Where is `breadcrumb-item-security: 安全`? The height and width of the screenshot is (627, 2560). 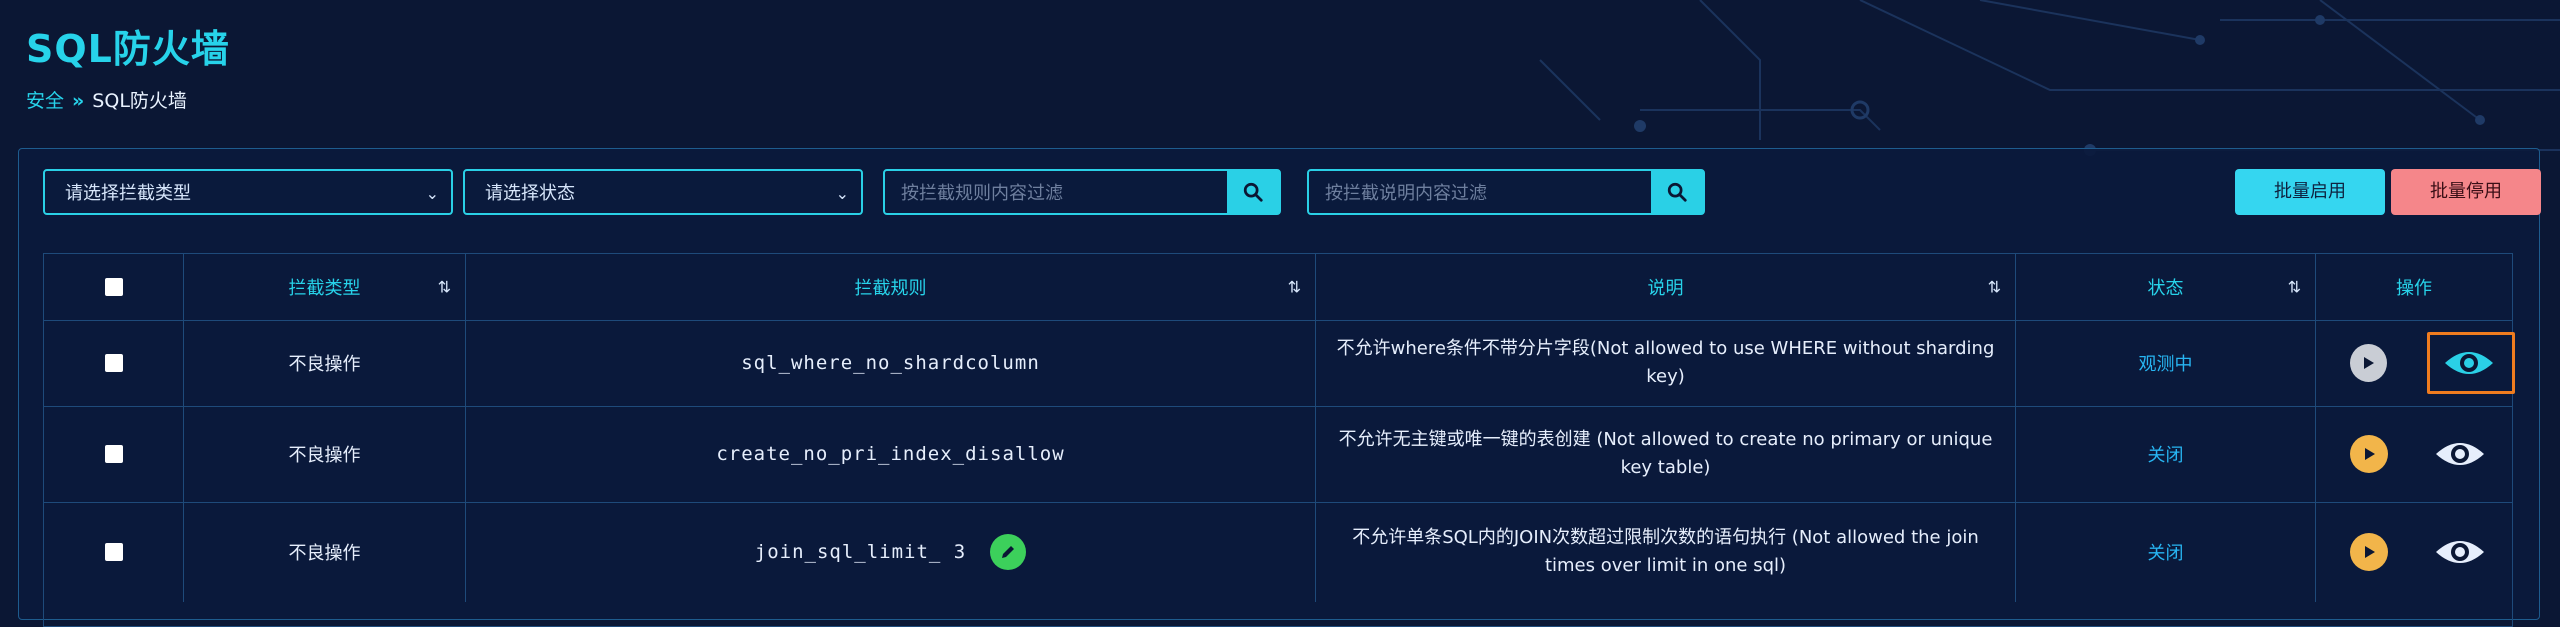 breadcrumb-item-security: 安全 is located at coordinates (45, 101).